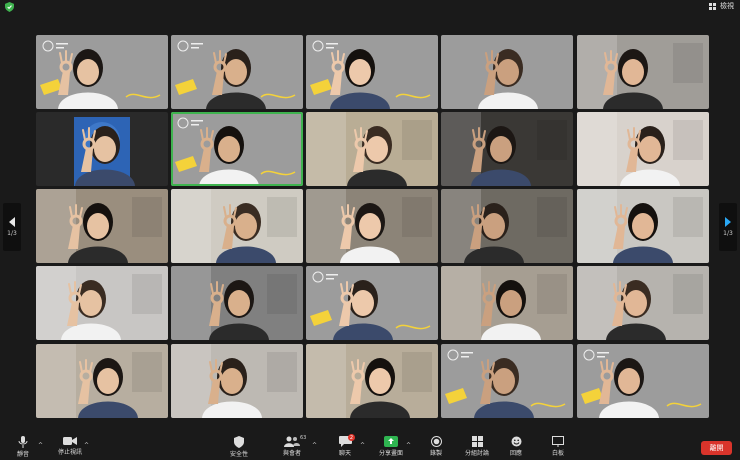  Describe the element at coordinates (390, 453) in the screenshot. I see `share-screen-label: 分享畫面` at that location.